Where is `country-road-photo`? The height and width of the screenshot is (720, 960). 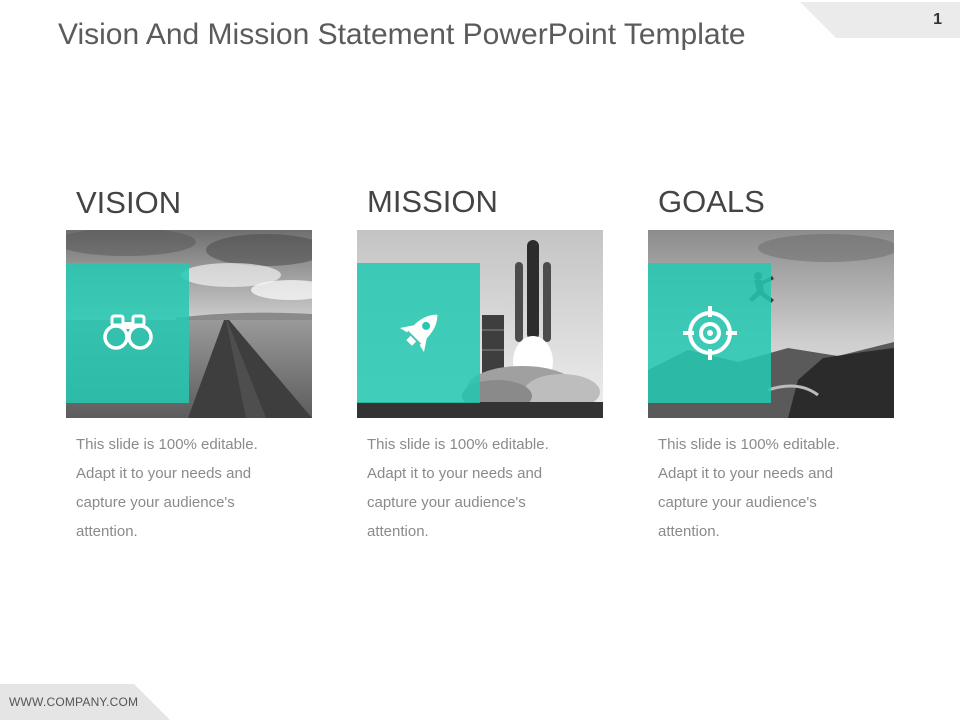 country-road-photo is located at coordinates (189, 324).